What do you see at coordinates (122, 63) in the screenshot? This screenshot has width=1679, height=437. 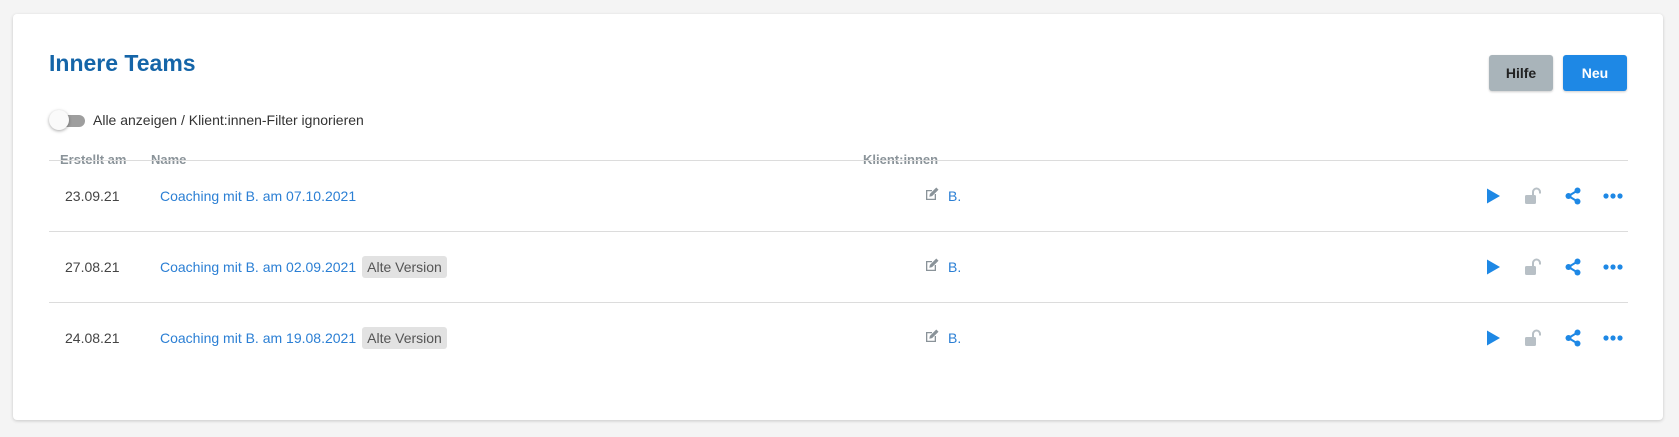 I see `page-title: Innere Teams` at bounding box center [122, 63].